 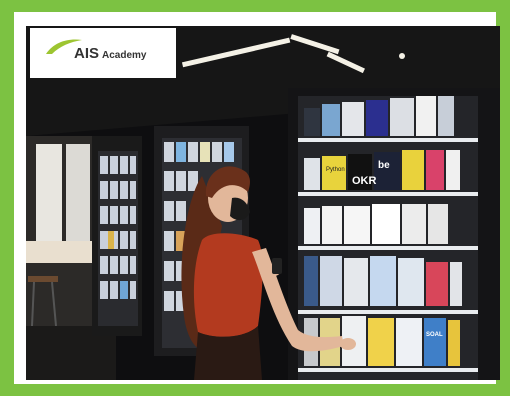 What do you see at coordinates (434, 335) in the screenshot?
I see `book-title: SOAL` at bounding box center [434, 335].